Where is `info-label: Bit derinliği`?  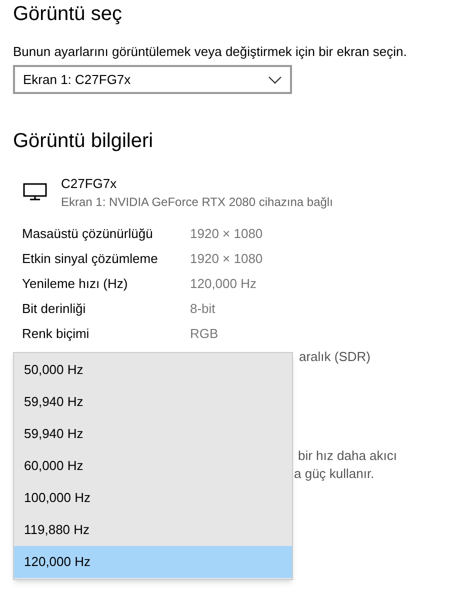 info-label: Bit derinliği is located at coordinates (54, 309).